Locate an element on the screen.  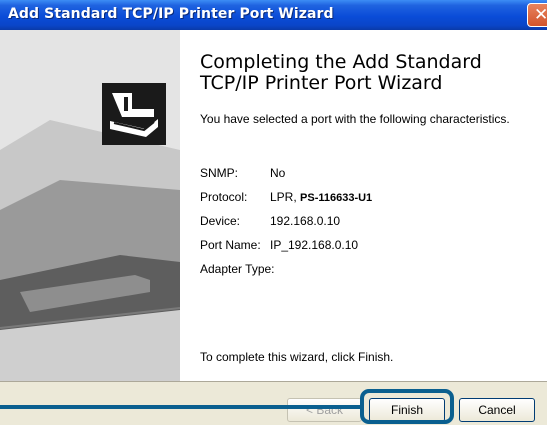
close-button: ✕ is located at coordinates (537, 15).